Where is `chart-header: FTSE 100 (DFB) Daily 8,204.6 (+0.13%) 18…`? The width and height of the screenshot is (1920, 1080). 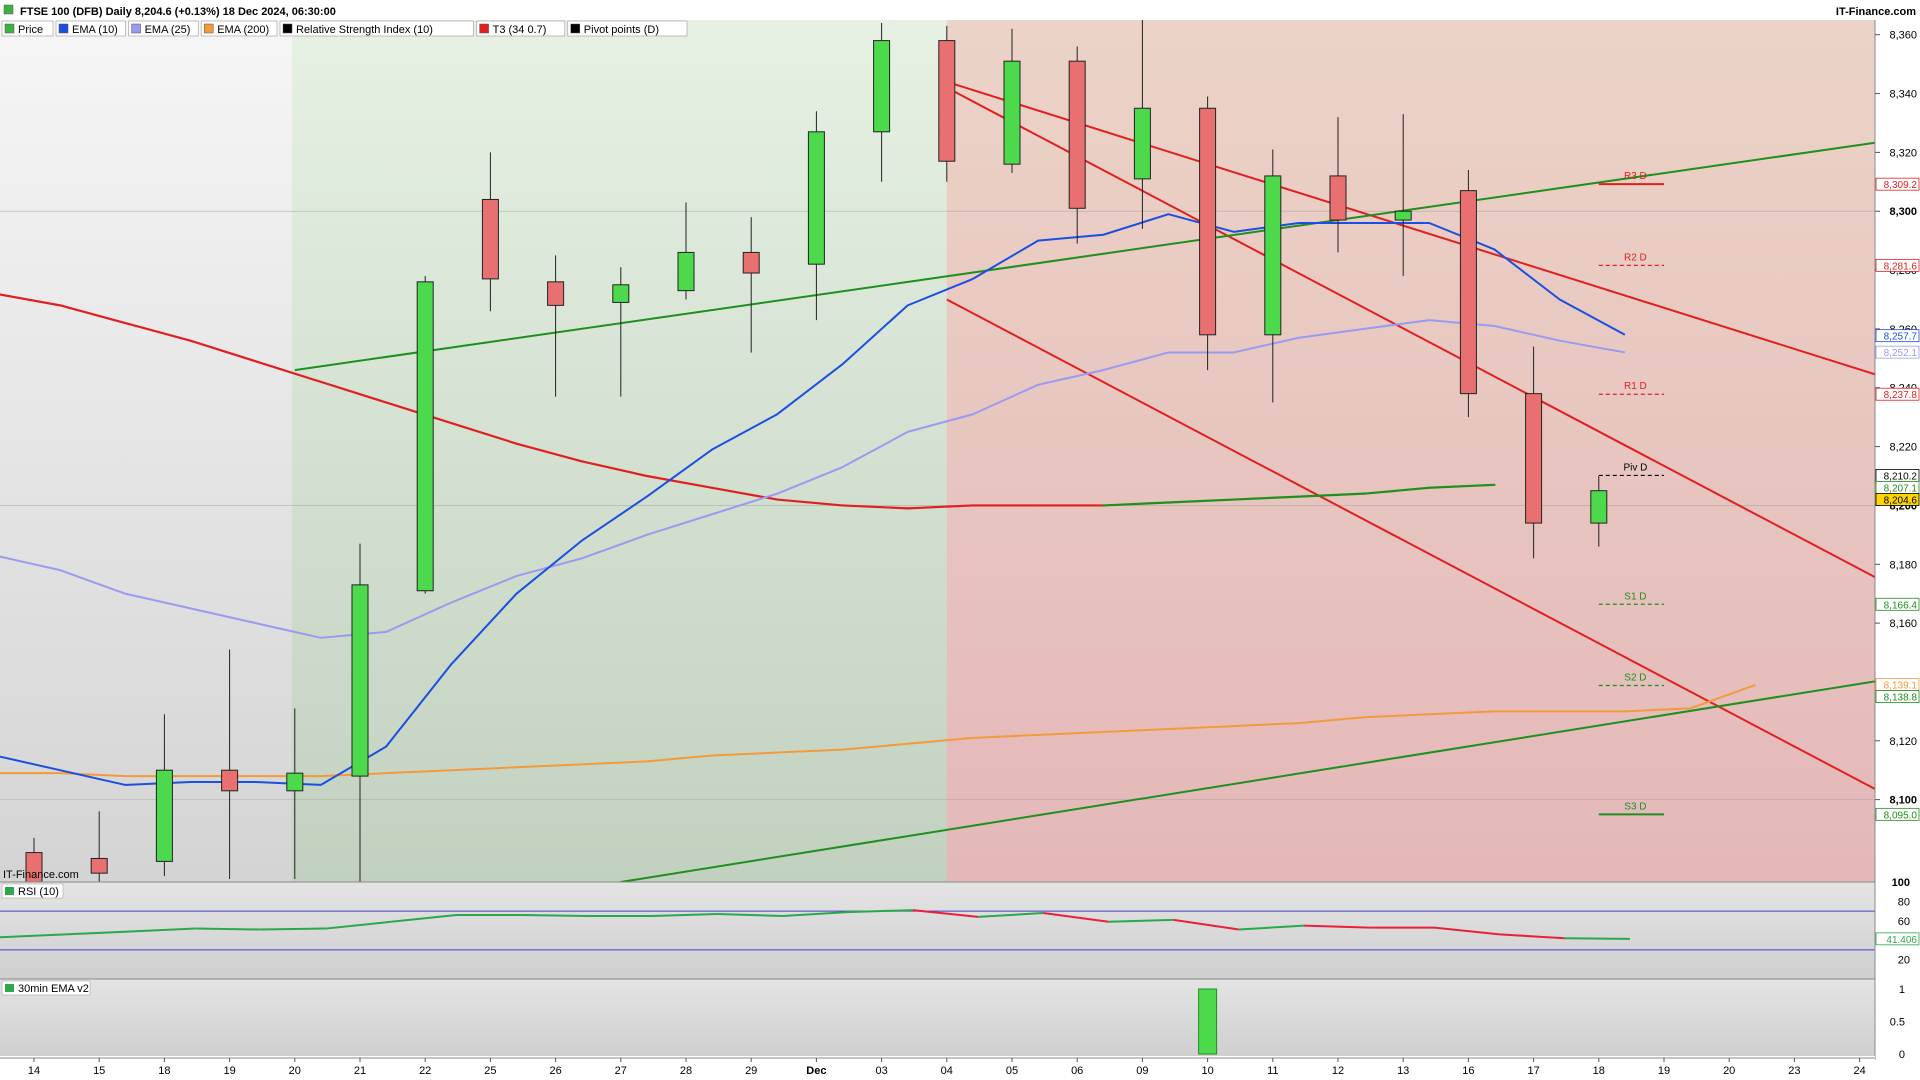
chart-header: FTSE 100 (DFB) Daily 8,204.6 (+0.13%) 18… is located at coordinates (960, 10).